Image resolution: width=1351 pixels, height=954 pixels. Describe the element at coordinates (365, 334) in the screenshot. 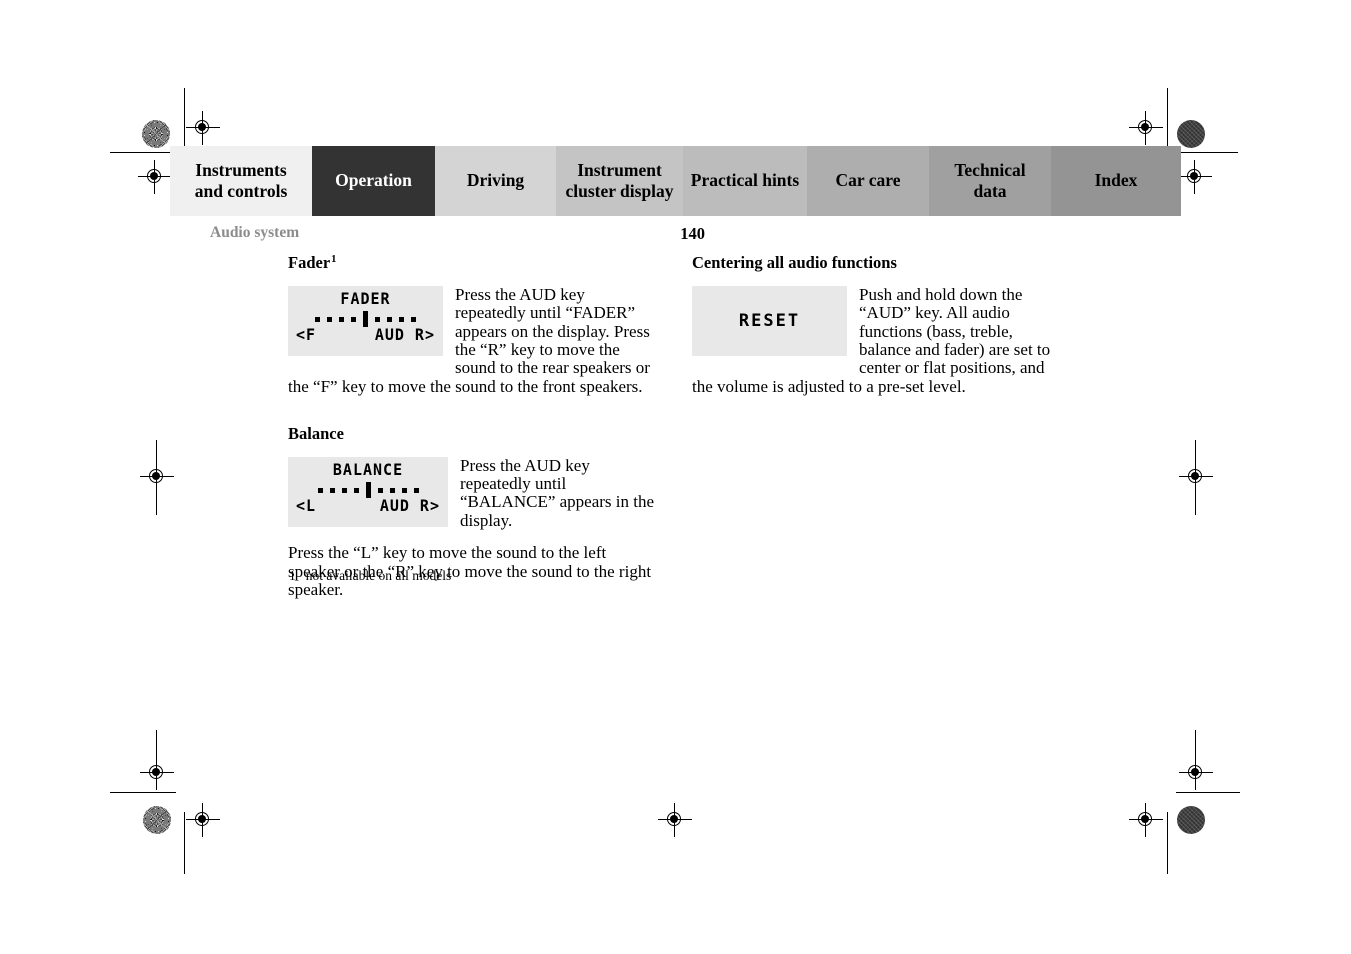

I see `lcd-bottom-row-fader: <F AUD R>` at that location.